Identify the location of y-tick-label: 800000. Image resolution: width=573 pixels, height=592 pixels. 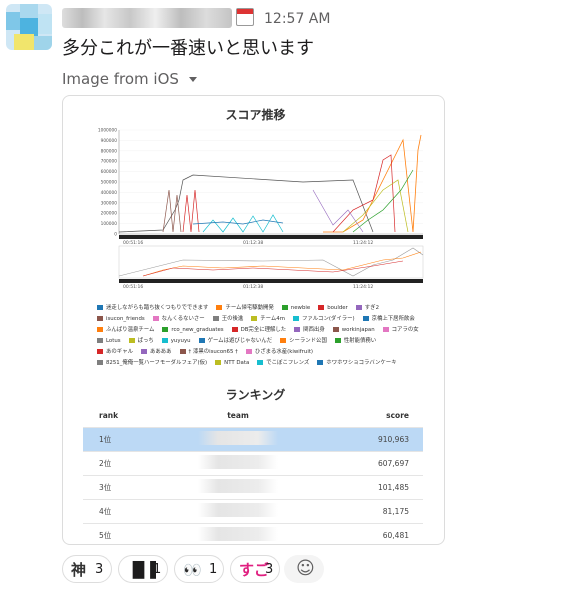
(109, 151).